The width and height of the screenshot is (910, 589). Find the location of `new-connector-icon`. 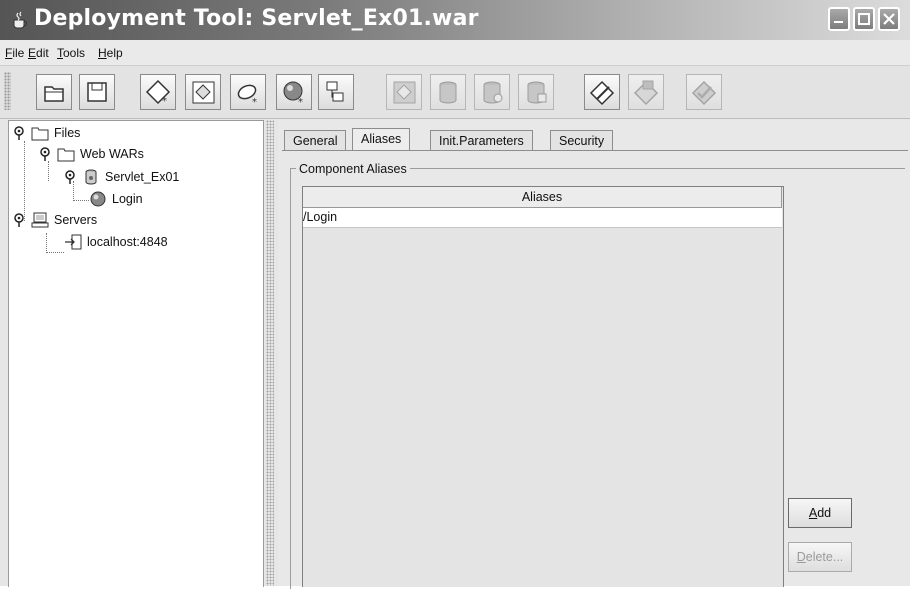

new-connector-icon is located at coordinates (335, 91).